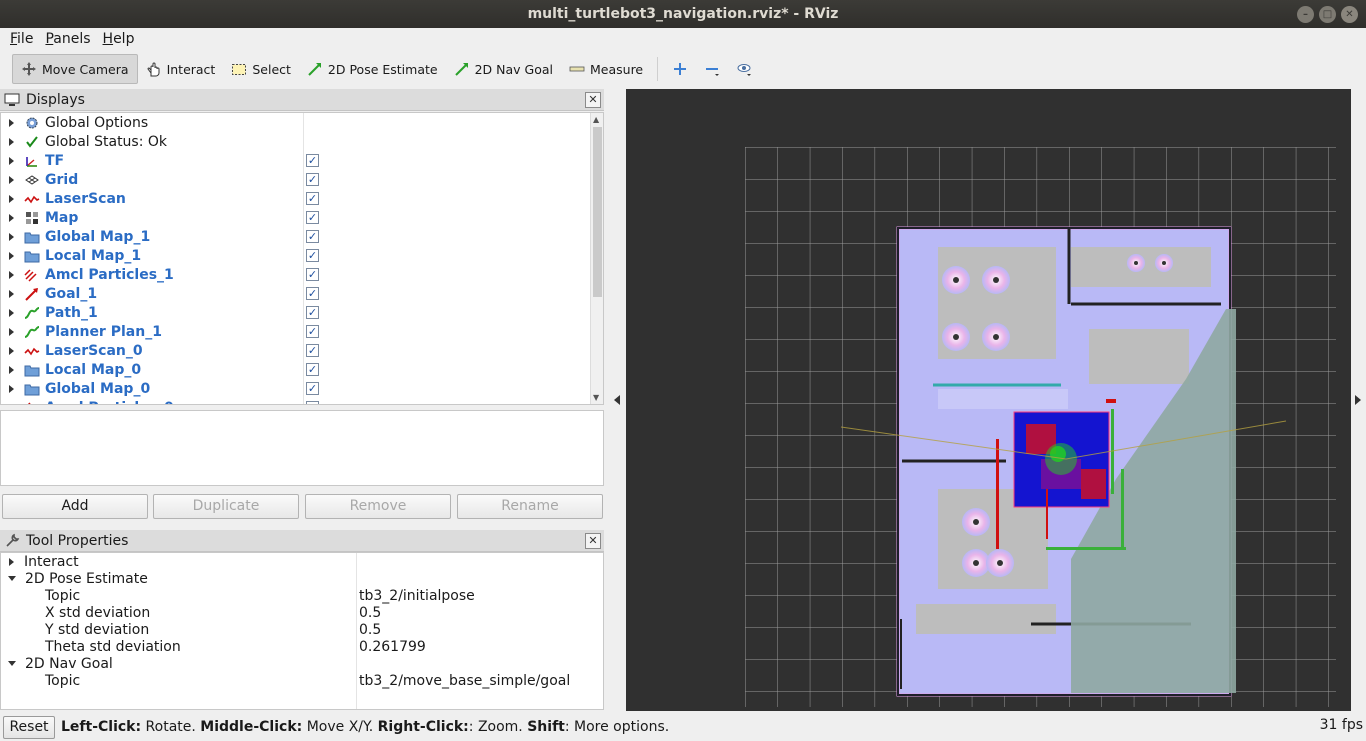 Image resolution: width=1366 pixels, height=741 pixels. I want to click on menu-help: Help, so click(119, 39).